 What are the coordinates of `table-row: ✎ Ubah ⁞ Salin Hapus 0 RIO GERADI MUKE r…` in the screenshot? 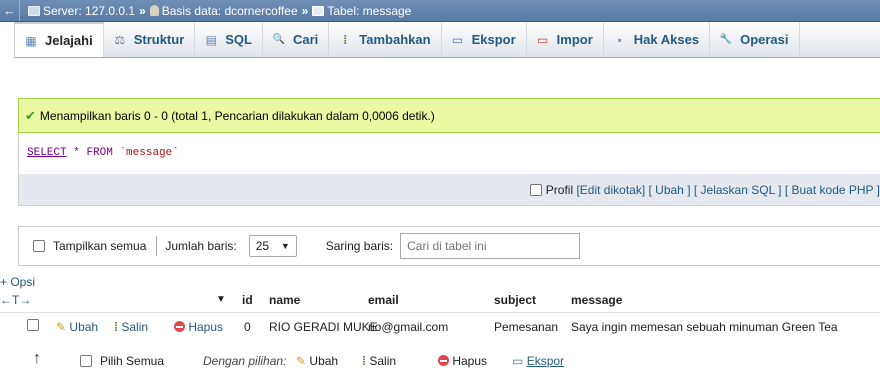 It's located at (440, 325).